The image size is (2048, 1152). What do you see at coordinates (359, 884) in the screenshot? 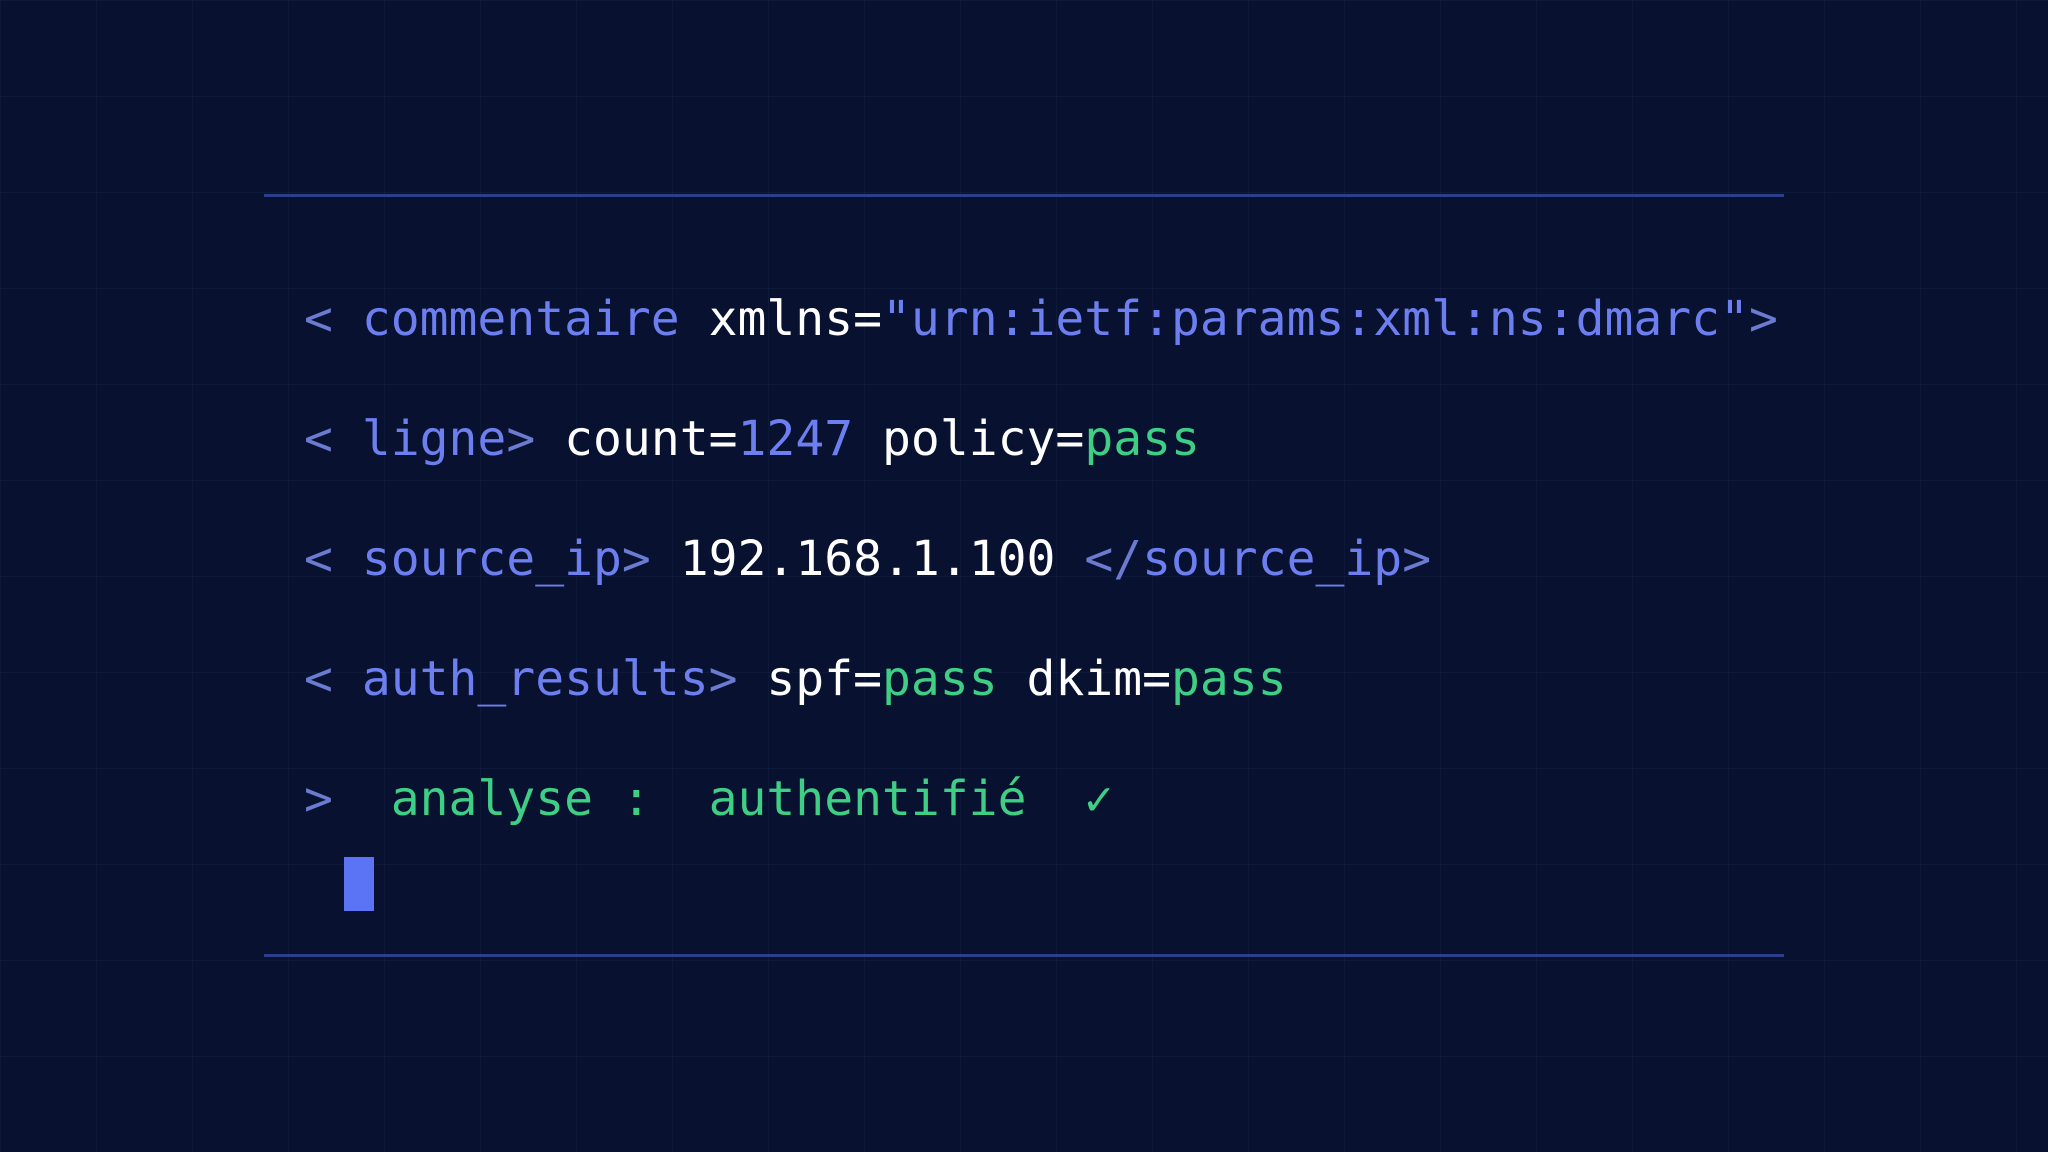
I see `text-cursor` at bounding box center [359, 884].